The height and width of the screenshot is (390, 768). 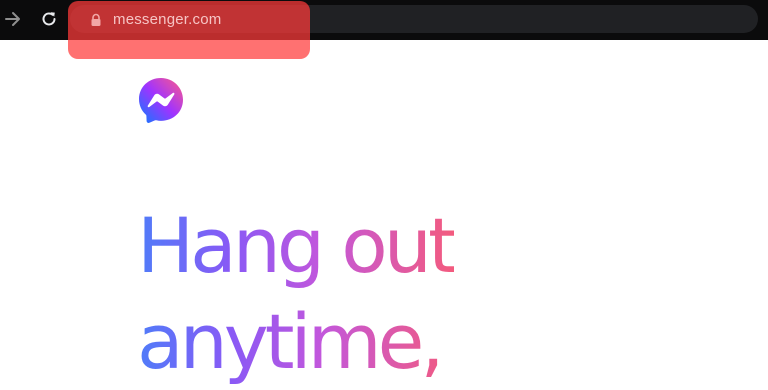 I want to click on lock-icon, so click(x=96, y=20).